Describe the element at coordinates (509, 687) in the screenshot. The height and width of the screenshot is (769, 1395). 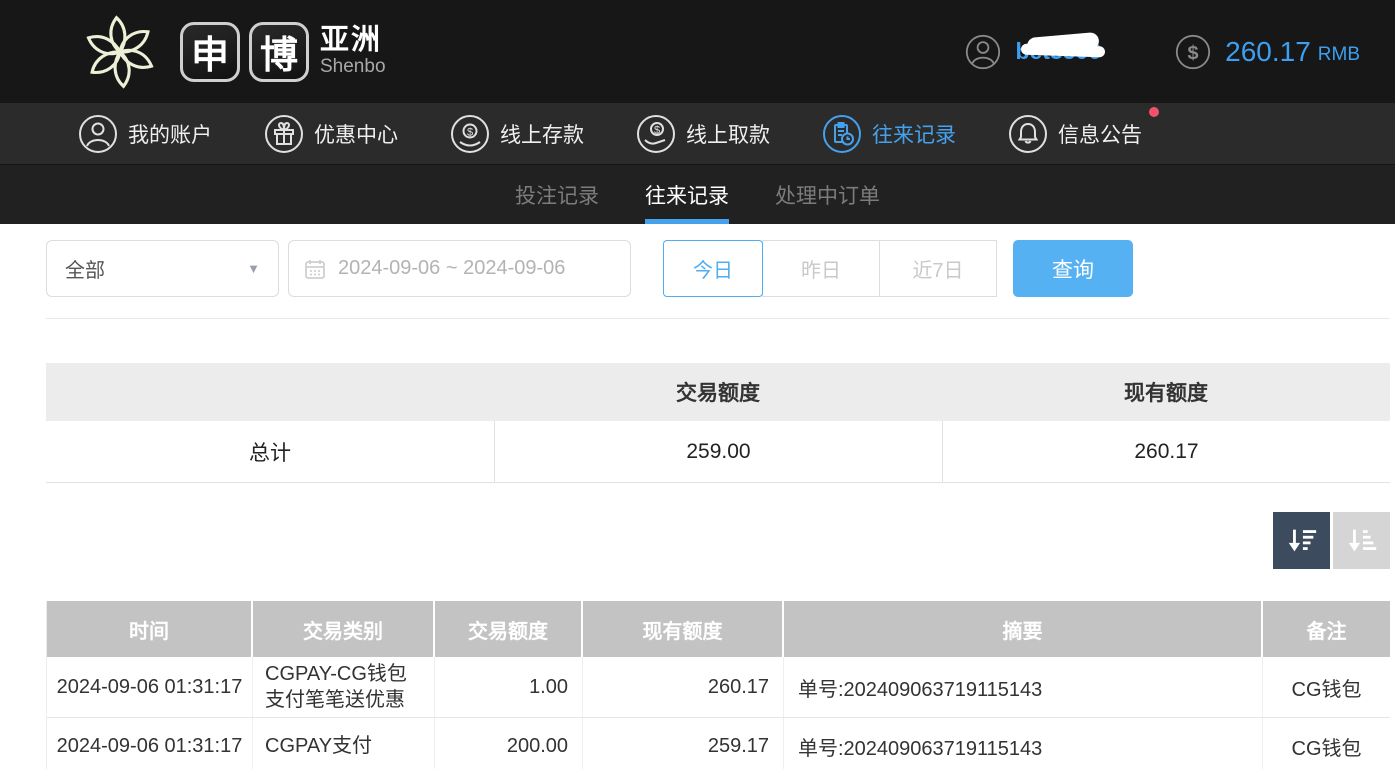
I see `cell-trade-amount: 1.00` at that location.